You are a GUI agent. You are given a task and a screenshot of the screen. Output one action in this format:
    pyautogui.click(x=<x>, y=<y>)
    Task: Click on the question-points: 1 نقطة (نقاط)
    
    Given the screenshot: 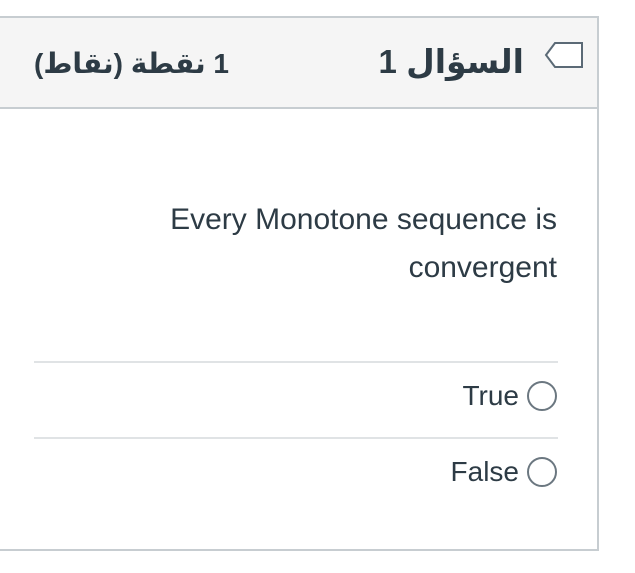 What is the action you would take?
    pyautogui.click(x=131, y=63)
    